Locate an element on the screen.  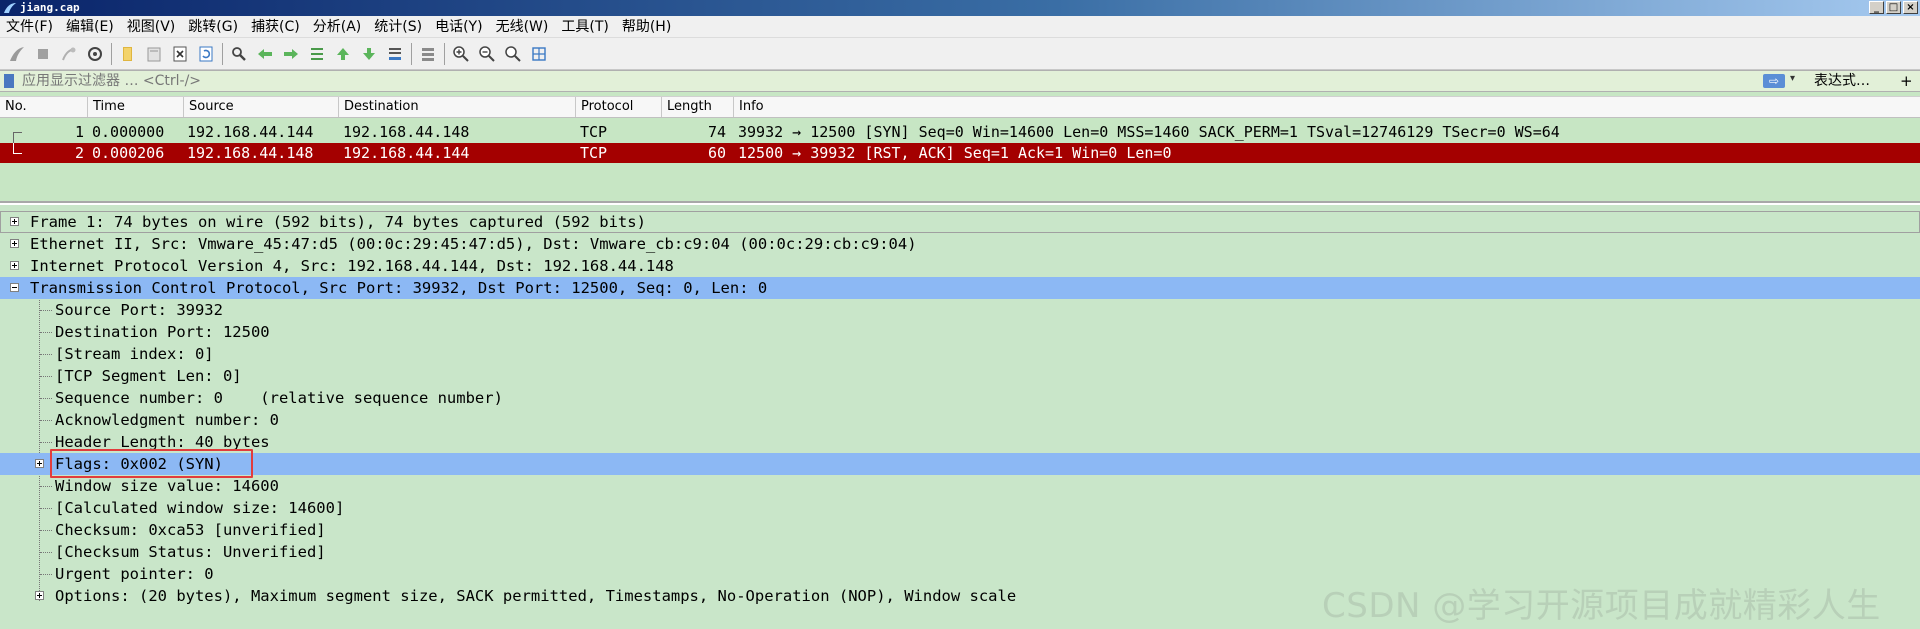
maximize-button: □ is located at coordinates (1893, 7).